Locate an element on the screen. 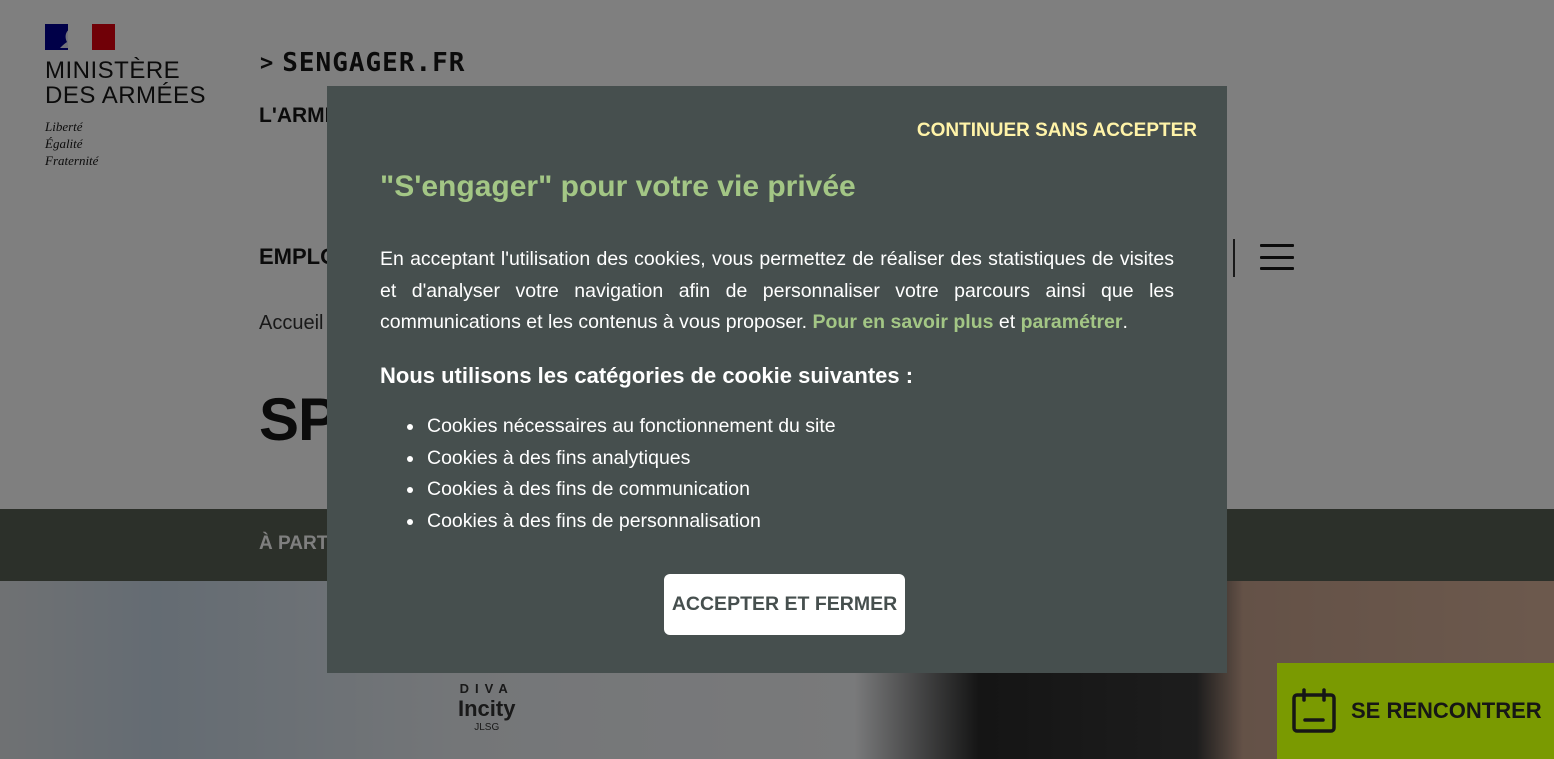  accept-and-close-button: ACCEPTER ET FERMER is located at coordinates (784, 604).